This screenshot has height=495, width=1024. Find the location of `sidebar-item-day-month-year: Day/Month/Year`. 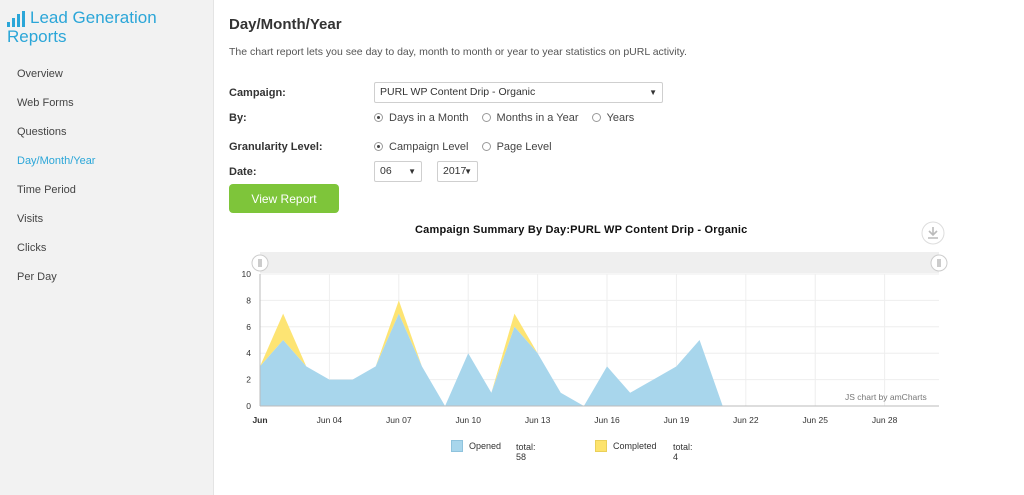

sidebar-item-day-month-year: Day/Month/Year is located at coordinates (107, 163).